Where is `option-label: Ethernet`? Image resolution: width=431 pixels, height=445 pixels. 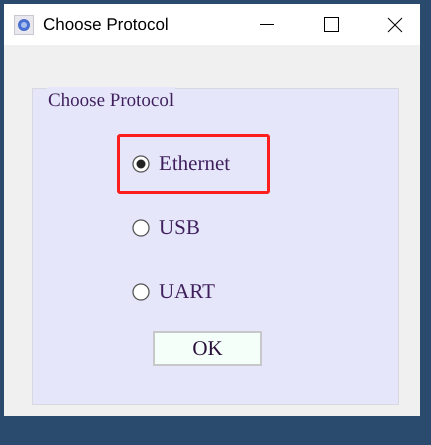 option-label: Ethernet is located at coordinates (194, 164).